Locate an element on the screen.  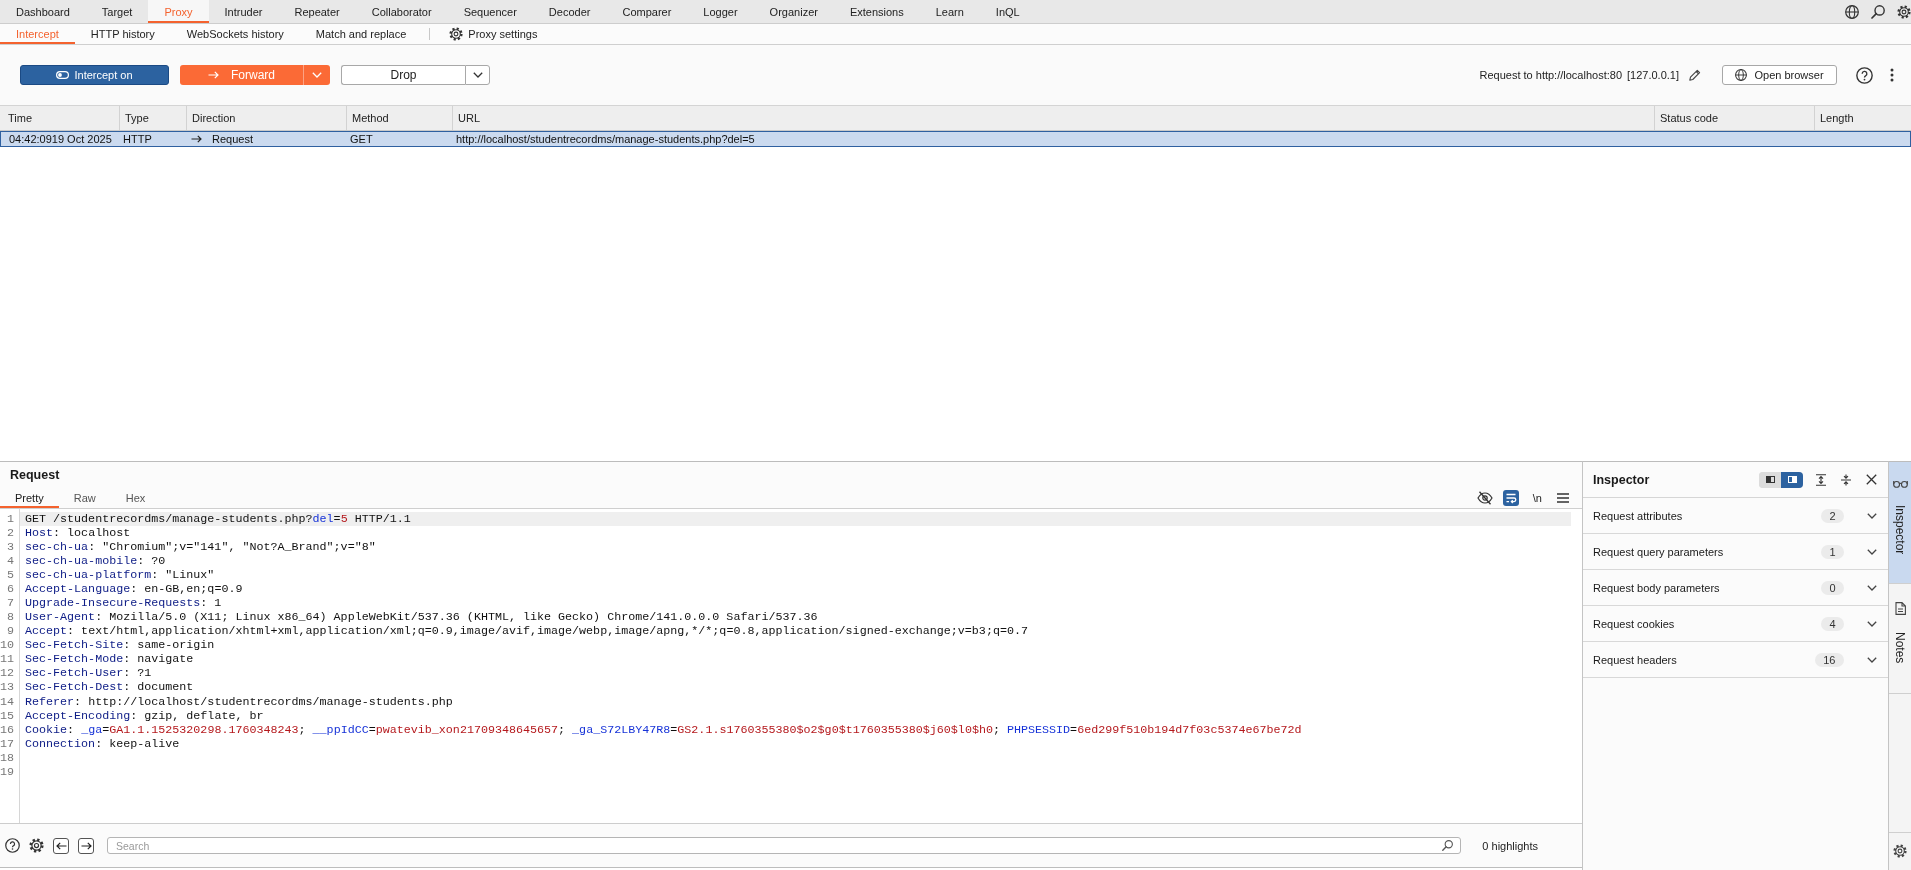
proxy-settings-button: Proxy settings is located at coordinates (493, 34).